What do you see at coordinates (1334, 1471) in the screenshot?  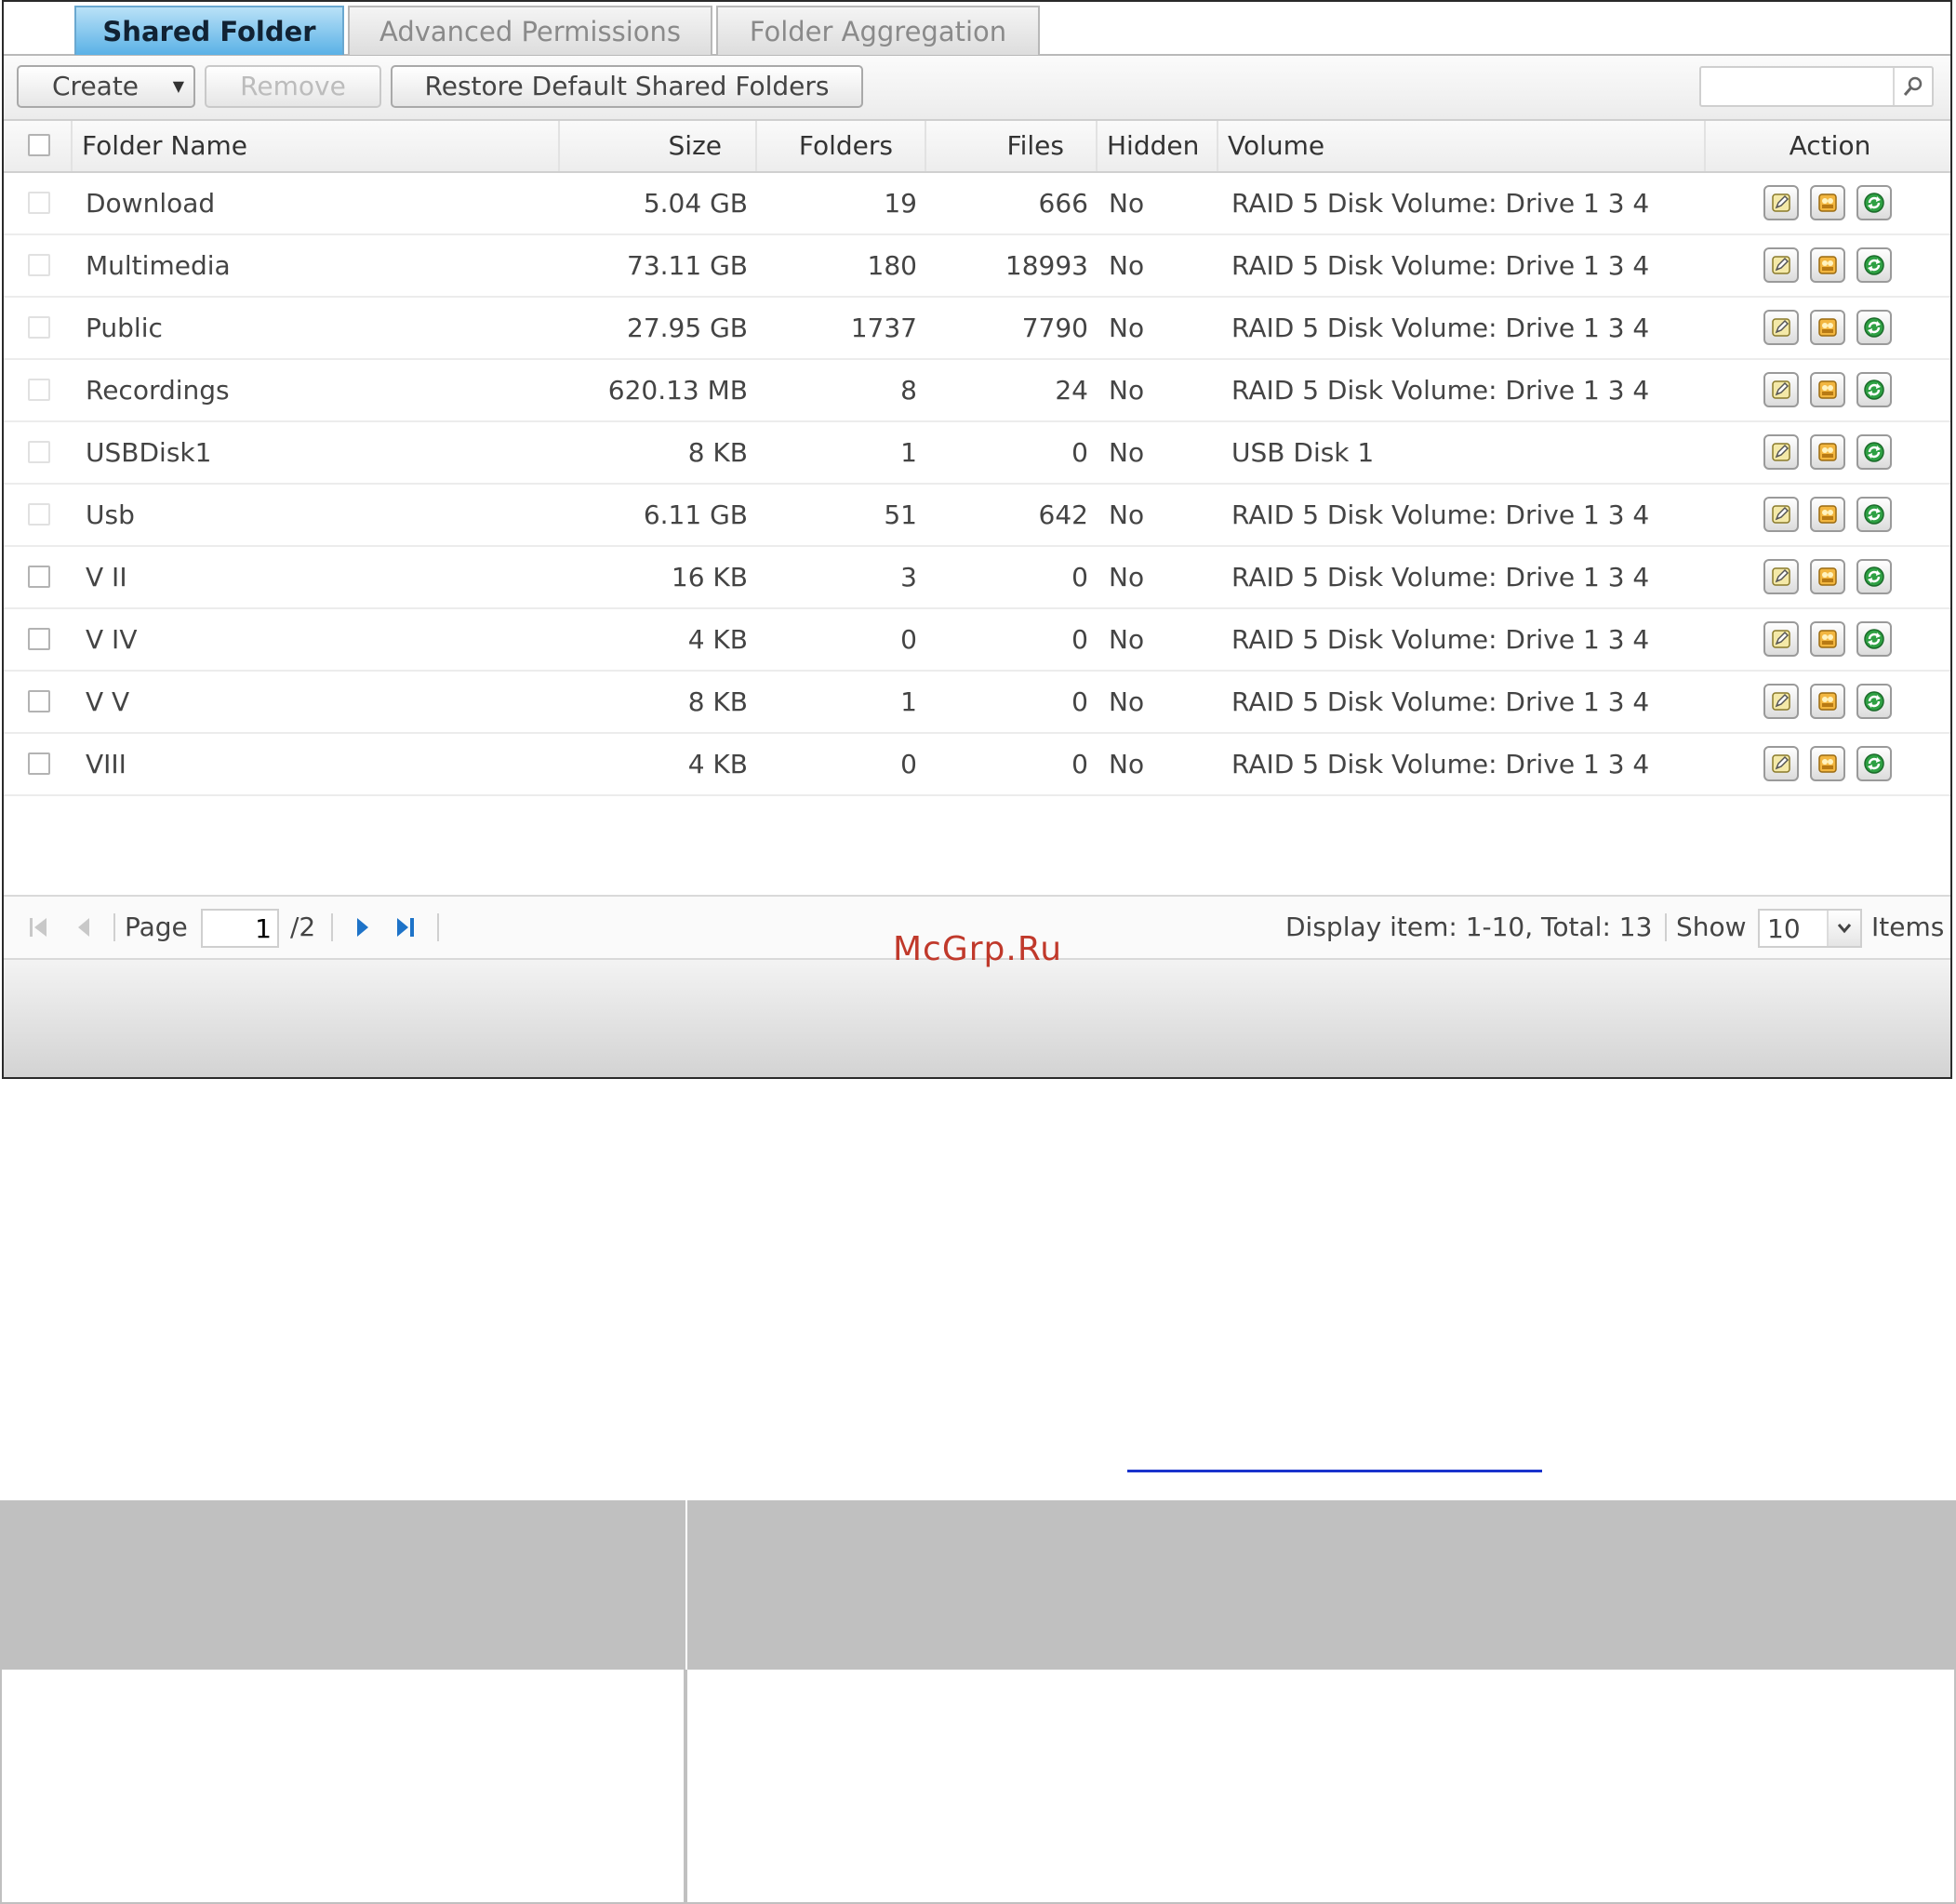 I see `hyperlink-underline` at bounding box center [1334, 1471].